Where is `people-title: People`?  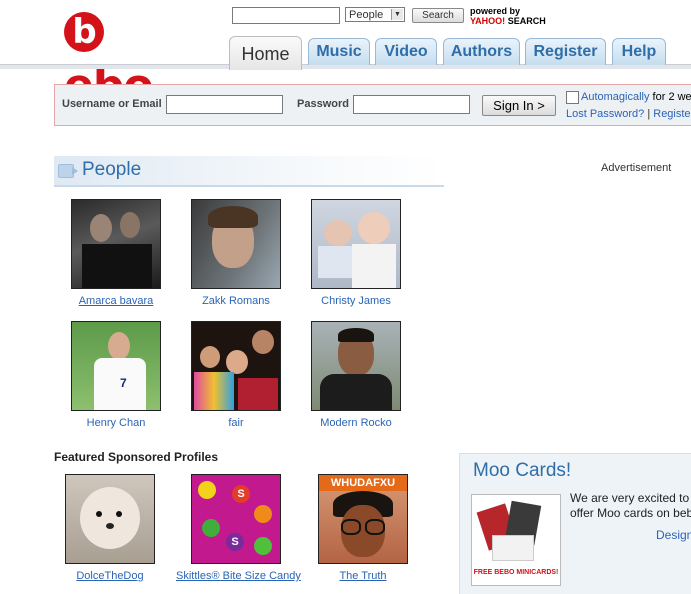 people-title: People is located at coordinates (112, 169).